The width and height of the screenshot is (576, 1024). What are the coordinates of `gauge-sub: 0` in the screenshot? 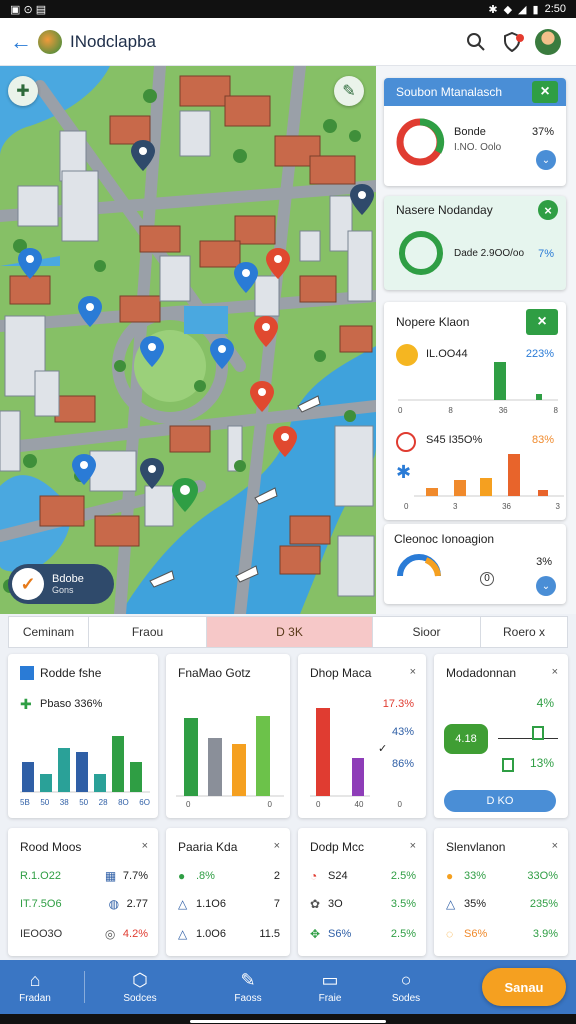 It's located at (487, 579).